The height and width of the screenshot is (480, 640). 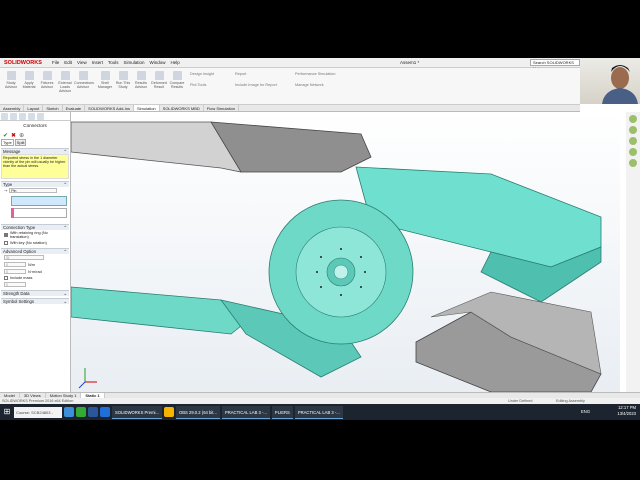 What do you see at coordinates (113, 62) in the screenshot?
I see `menu-tools: Tools` at bounding box center [113, 62].